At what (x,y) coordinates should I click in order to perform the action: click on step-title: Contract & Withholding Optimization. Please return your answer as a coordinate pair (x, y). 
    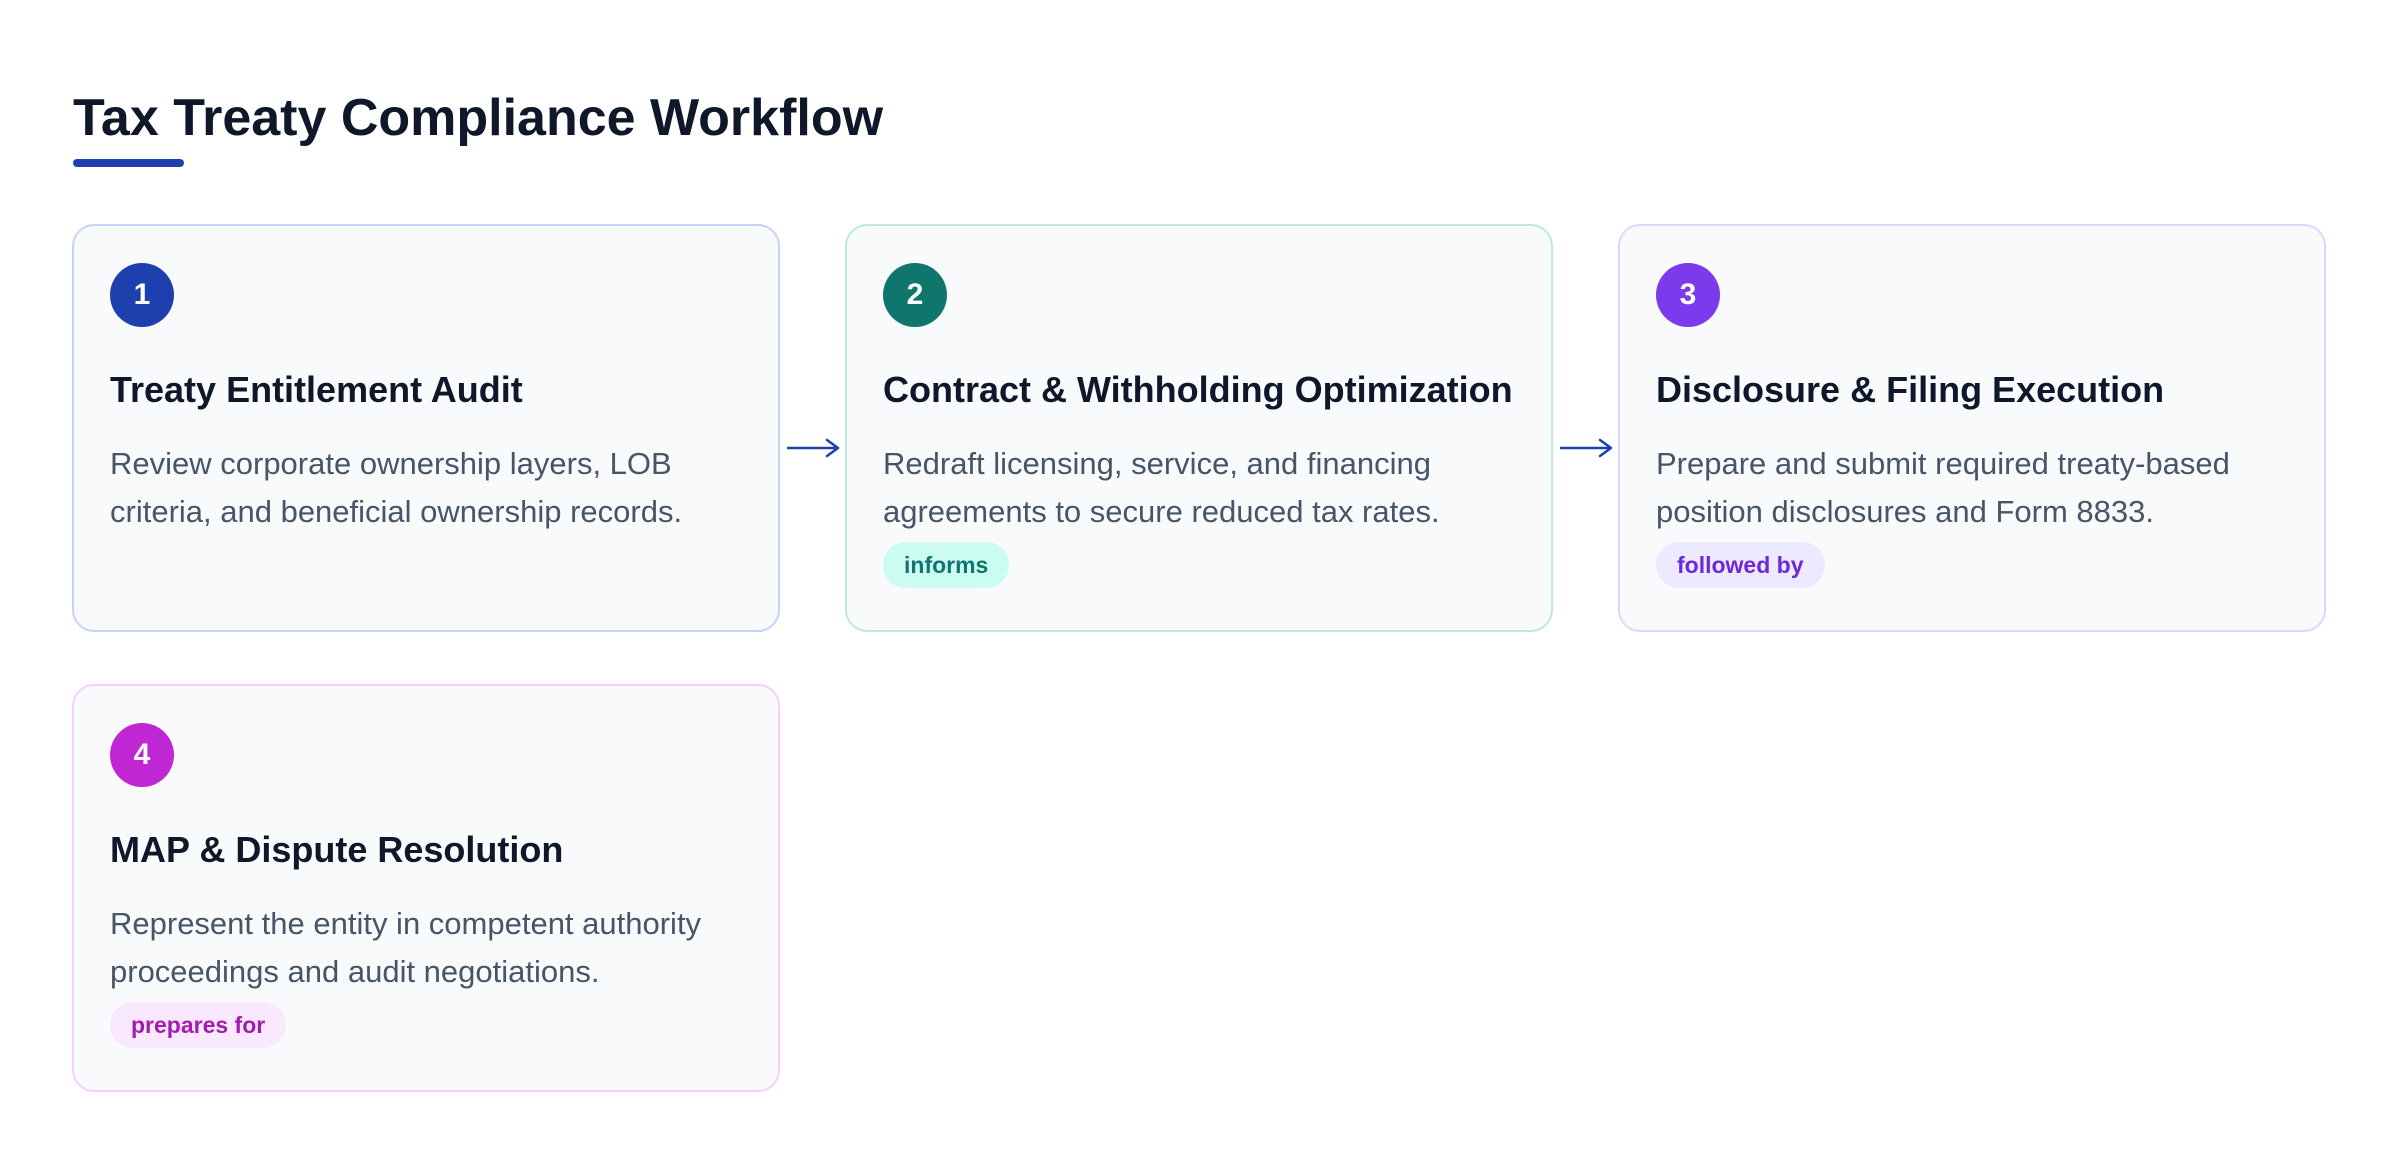
    Looking at the image, I should click on (1198, 389).